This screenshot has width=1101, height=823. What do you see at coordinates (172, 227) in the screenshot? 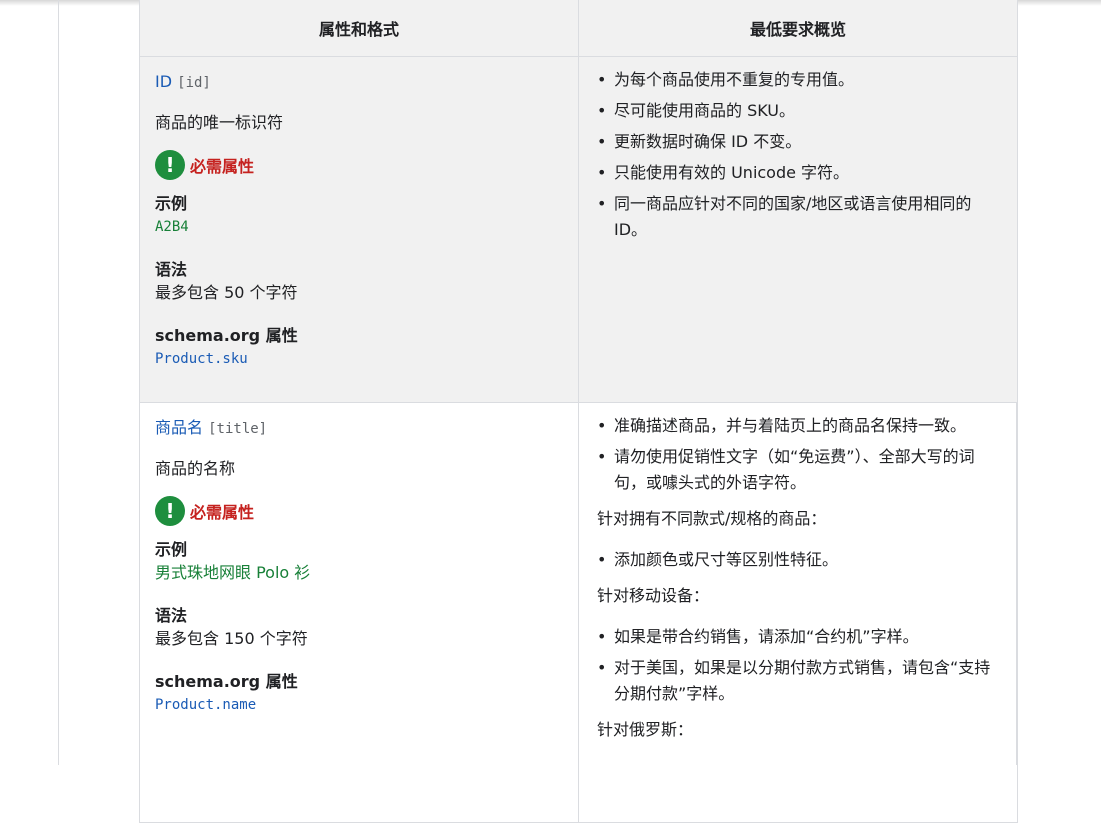
I see `example-value: A2B4` at bounding box center [172, 227].